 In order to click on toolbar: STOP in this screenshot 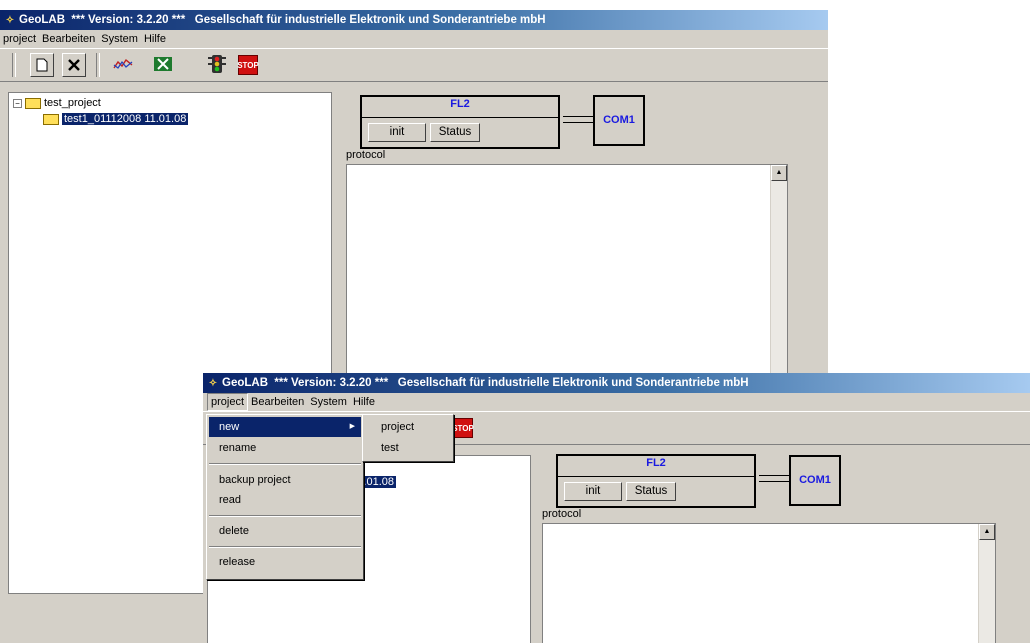, I will do `click(414, 65)`.